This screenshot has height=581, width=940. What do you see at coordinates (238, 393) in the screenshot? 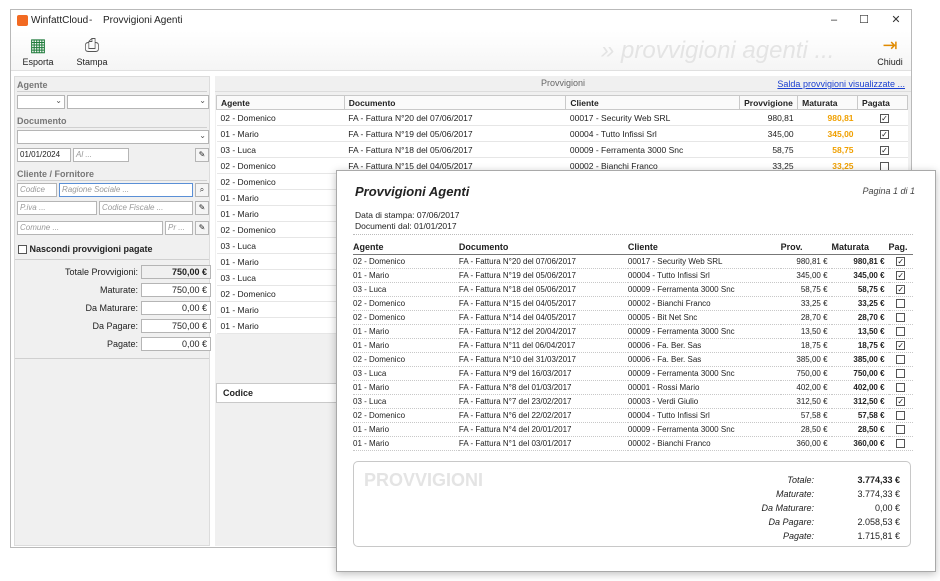
I see `col-code: Codice` at bounding box center [238, 393].